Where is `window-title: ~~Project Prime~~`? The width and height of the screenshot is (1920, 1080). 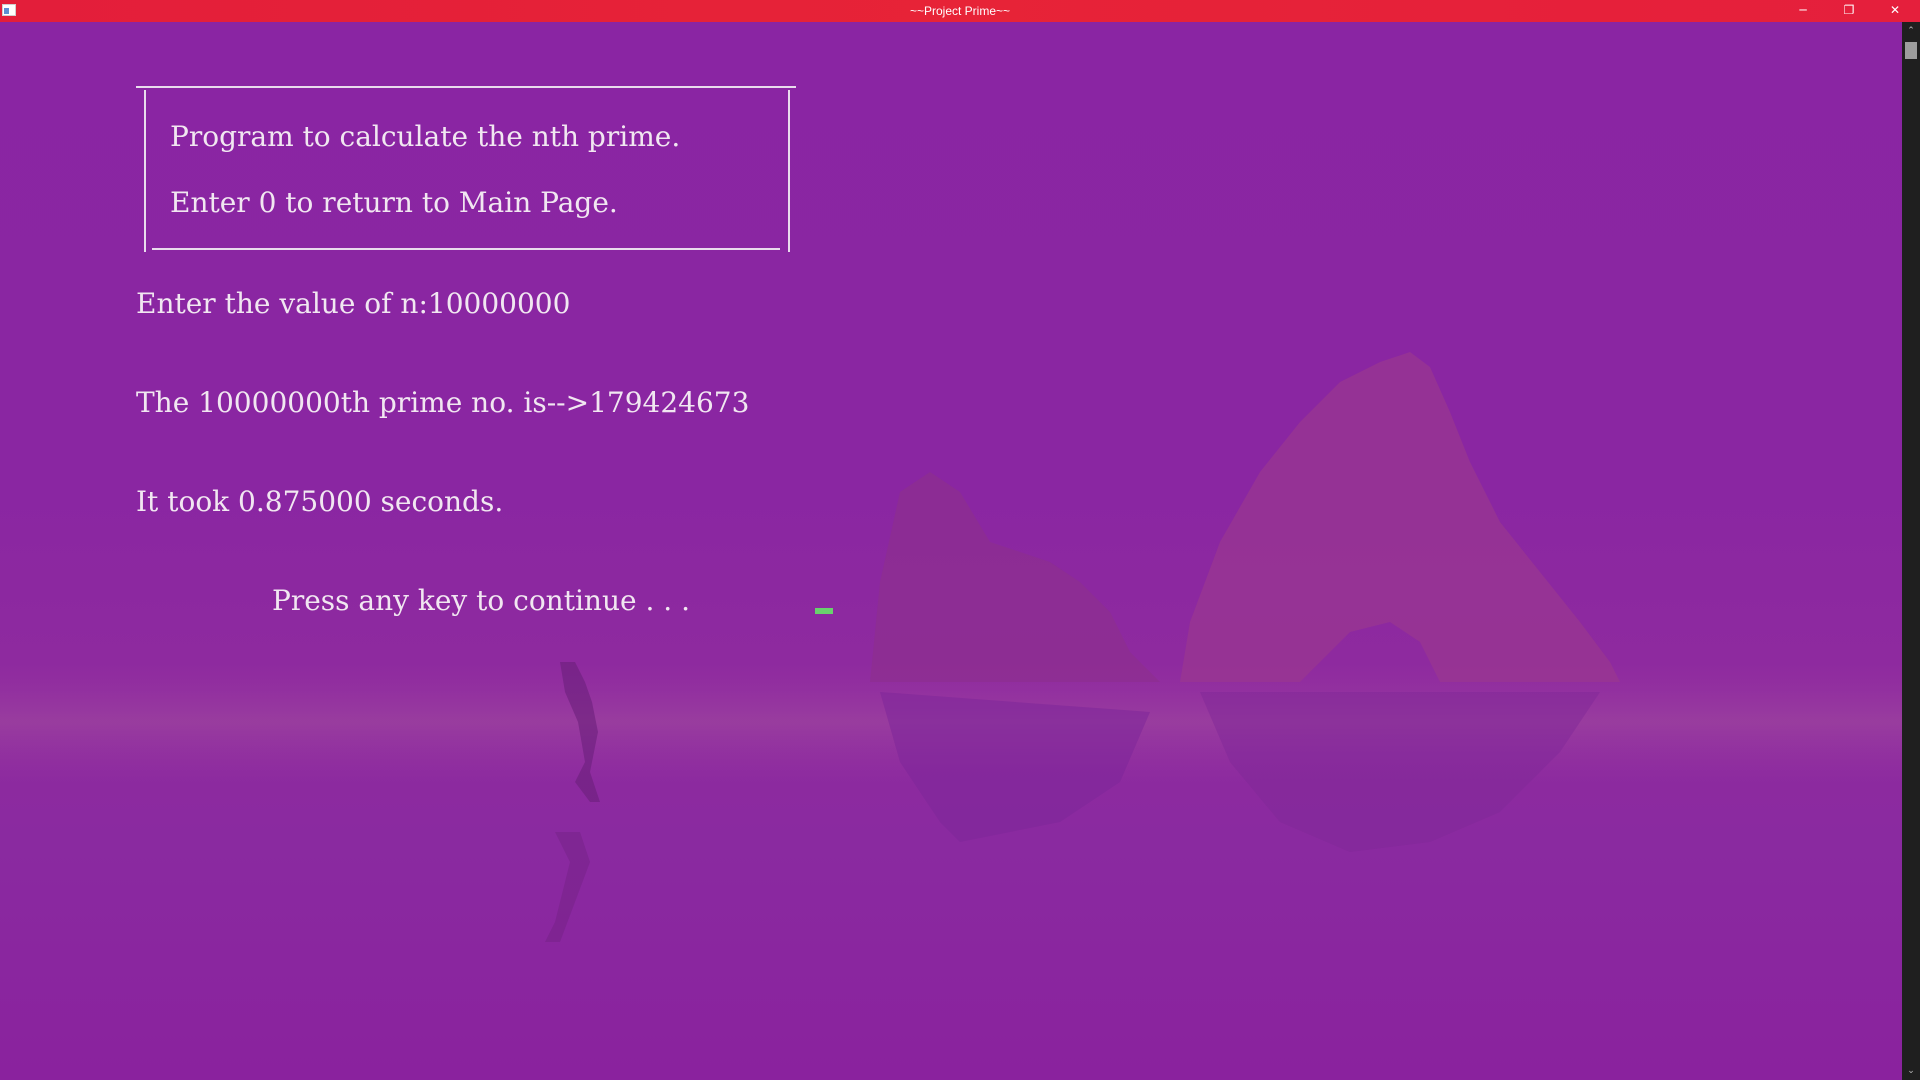
window-title: ~~Project Prime~~ is located at coordinates (960, 11).